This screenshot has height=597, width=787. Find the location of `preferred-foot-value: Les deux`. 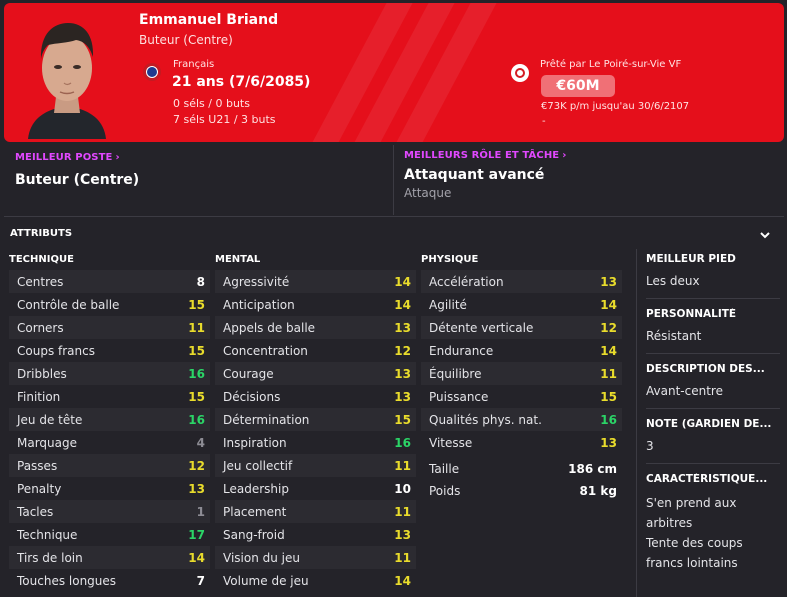

preferred-foot-value: Les deux is located at coordinates (673, 281).